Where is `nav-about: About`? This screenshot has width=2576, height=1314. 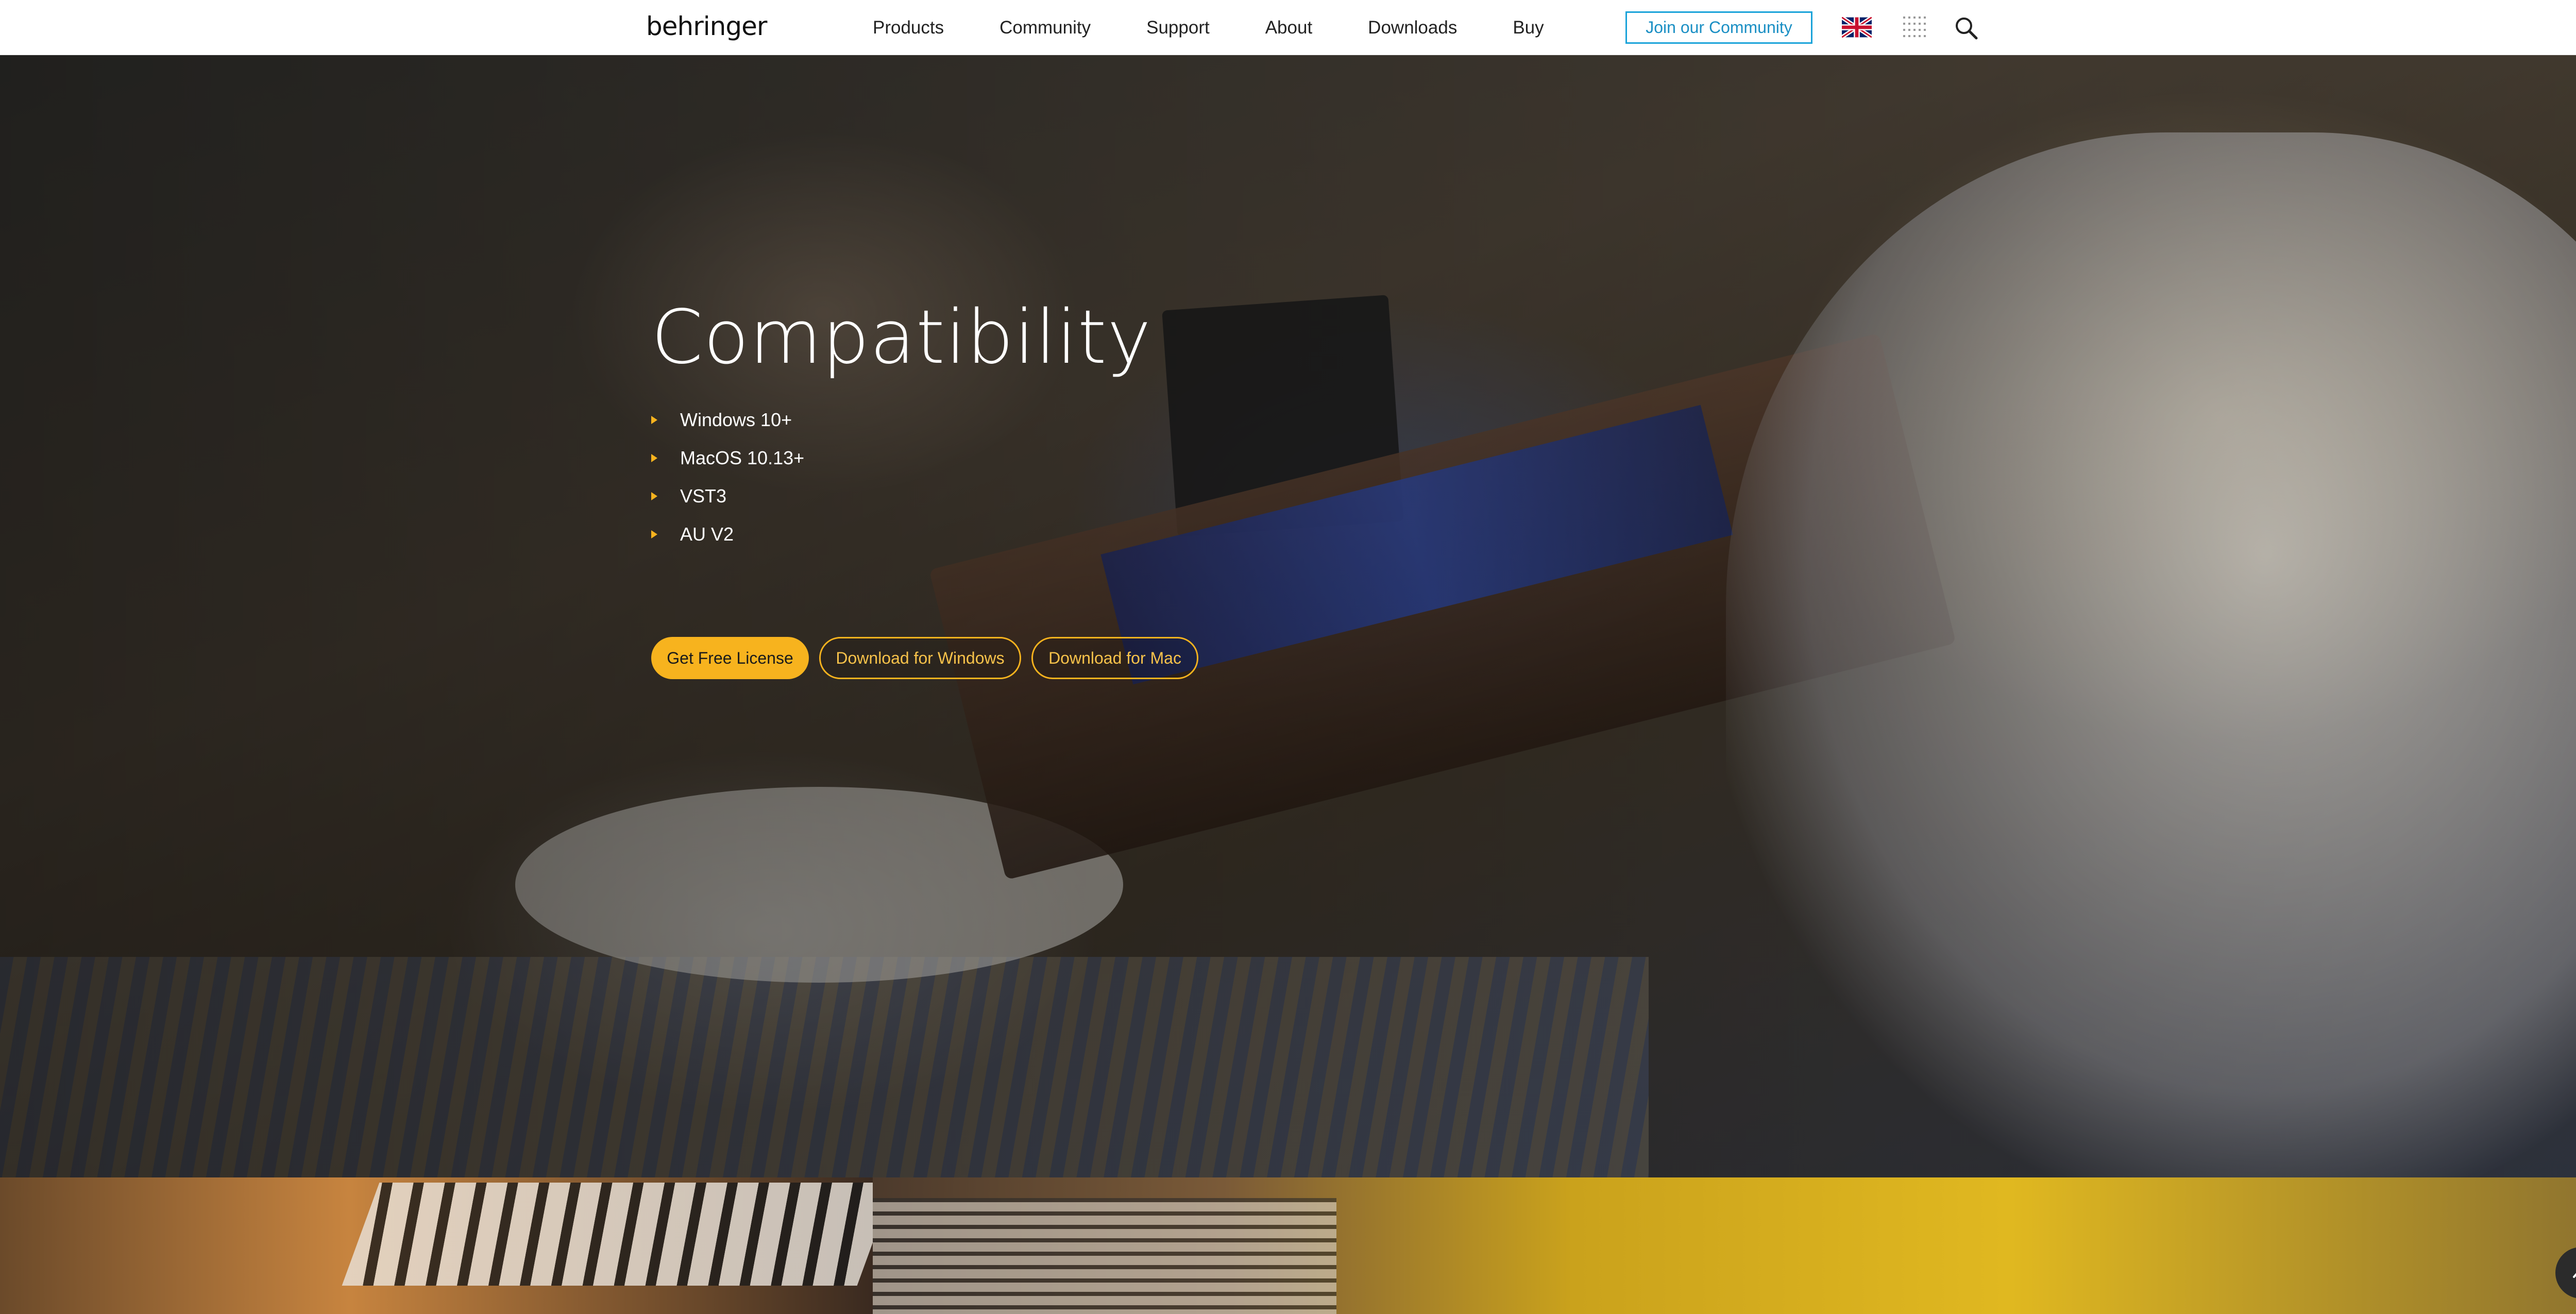 nav-about: About is located at coordinates (1288, 28).